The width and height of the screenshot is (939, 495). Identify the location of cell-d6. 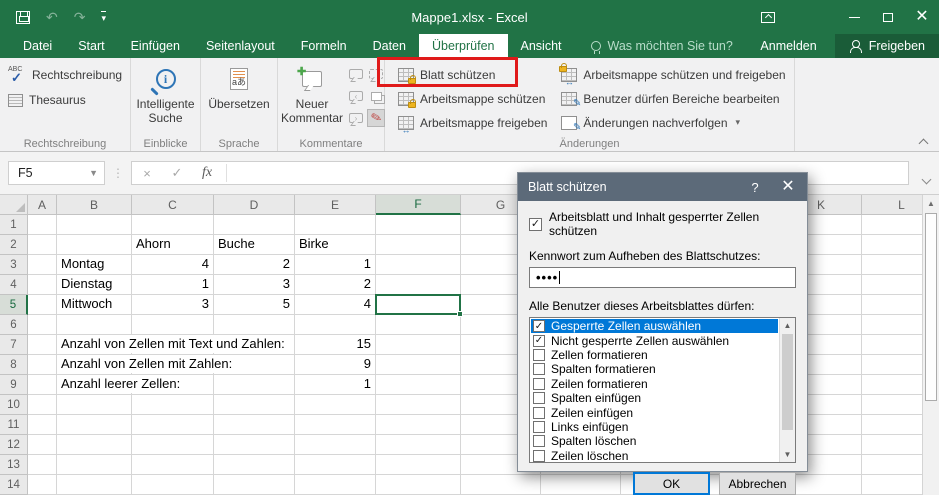
(254, 325).